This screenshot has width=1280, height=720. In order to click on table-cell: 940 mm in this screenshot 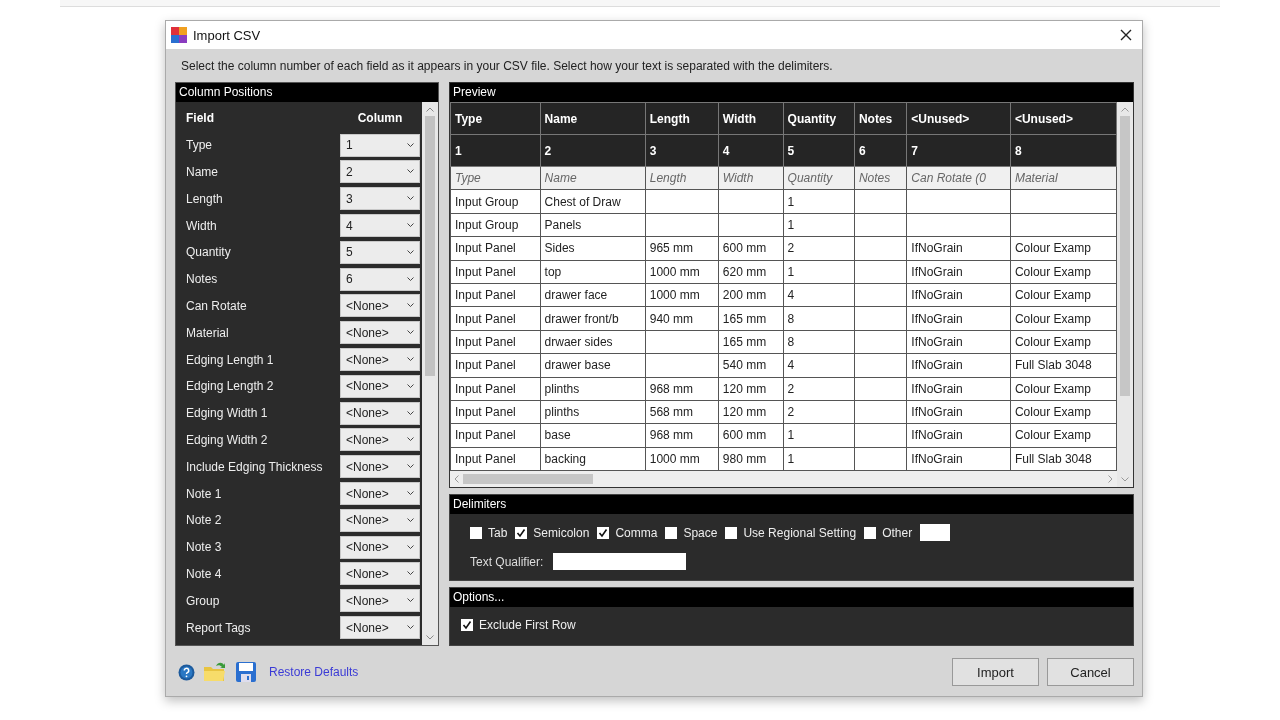, I will do `click(671, 318)`.